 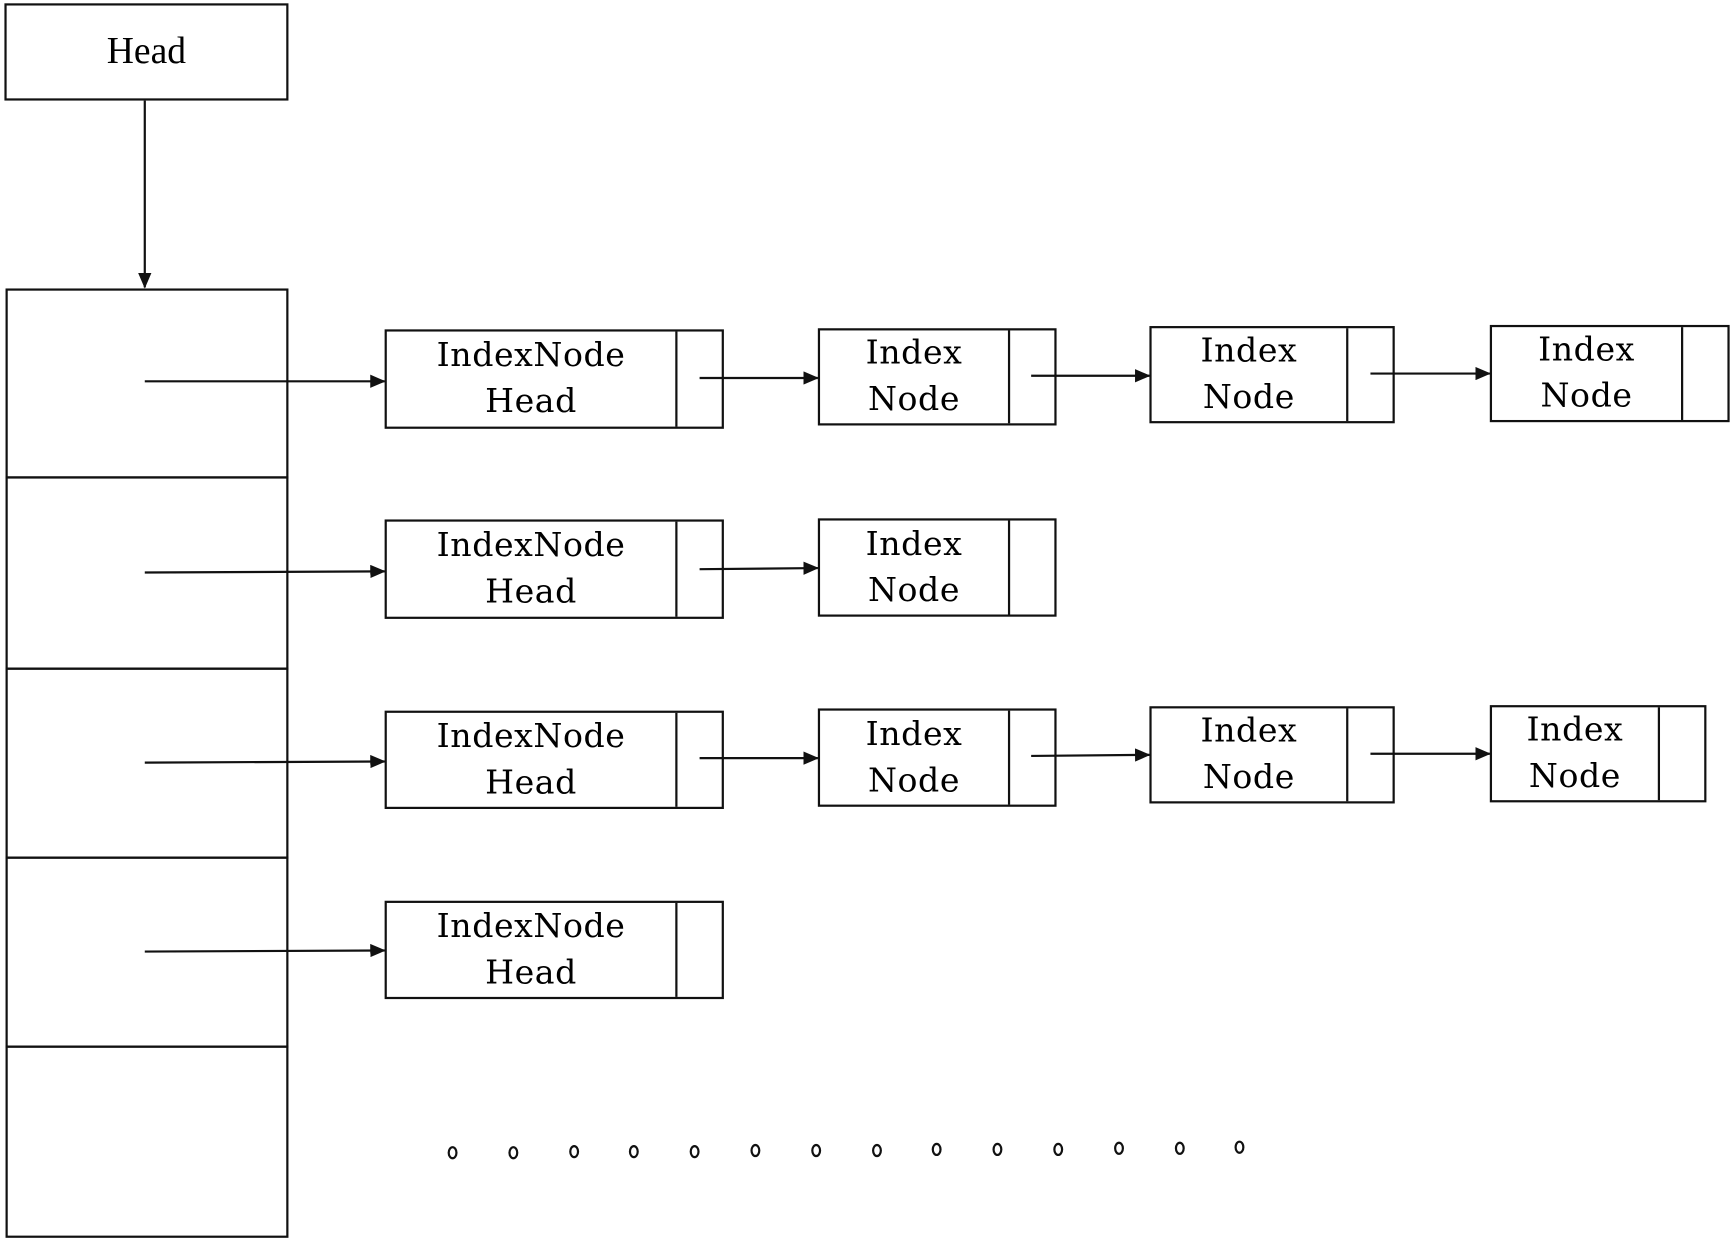 What do you see at coordinates (265, 950) in the screenshot?
I see `bucket-4-arrow` at bounding box center [265, 950].